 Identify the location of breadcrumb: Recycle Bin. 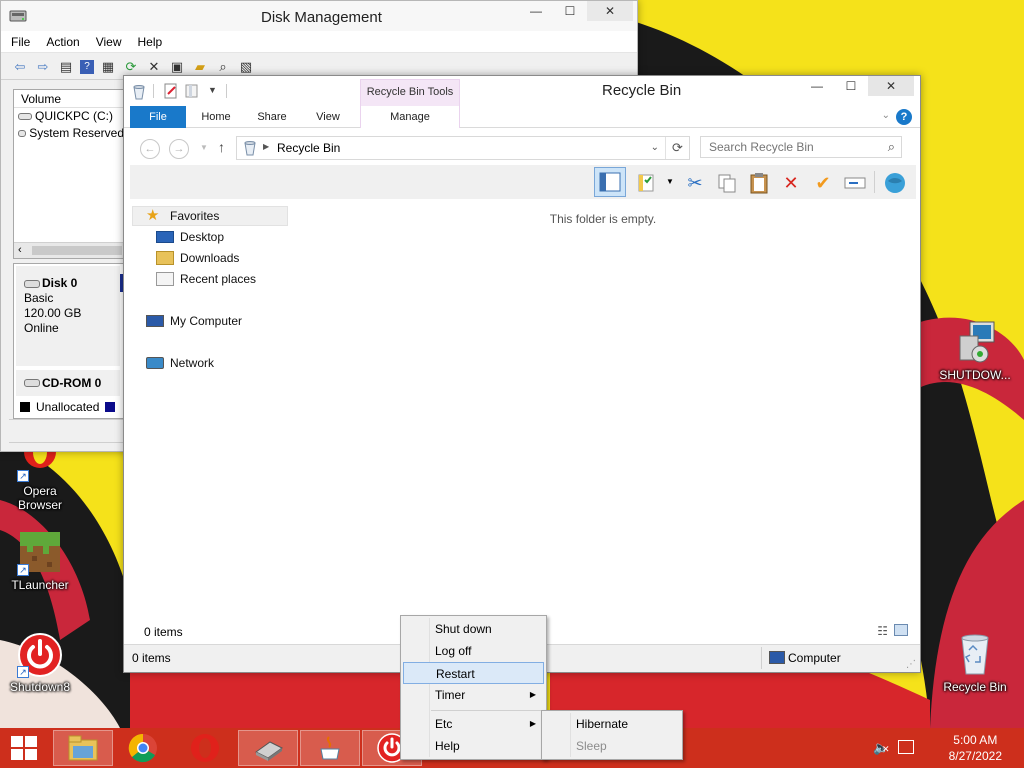
(308, 148).